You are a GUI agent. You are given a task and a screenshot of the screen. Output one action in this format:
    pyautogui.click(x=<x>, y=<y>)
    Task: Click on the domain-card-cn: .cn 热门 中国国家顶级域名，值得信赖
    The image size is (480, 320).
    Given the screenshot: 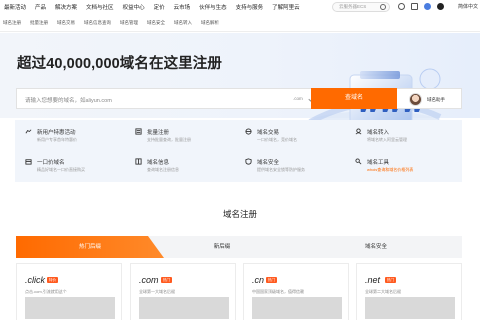 What is the action you would take?
    pyautogui.click(x=296, y=291)
    